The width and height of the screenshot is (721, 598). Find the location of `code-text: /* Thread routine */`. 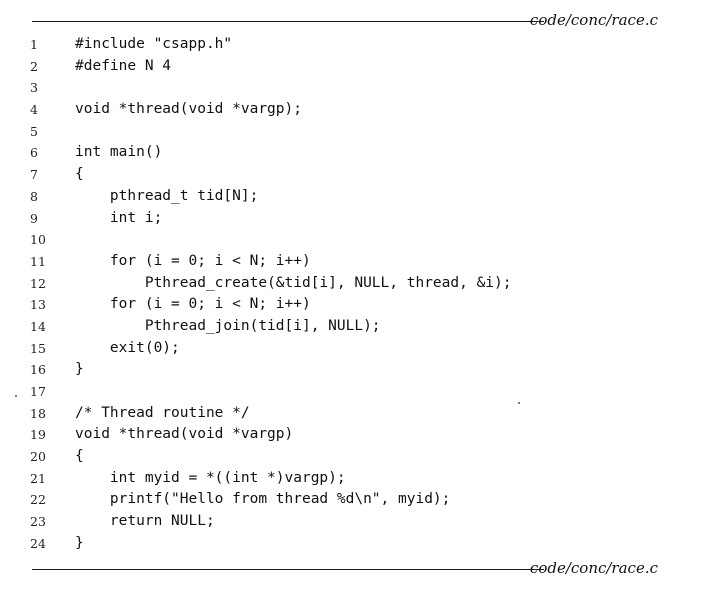

code-text: /* Thread routine */ is located at coordinates (162, 412).